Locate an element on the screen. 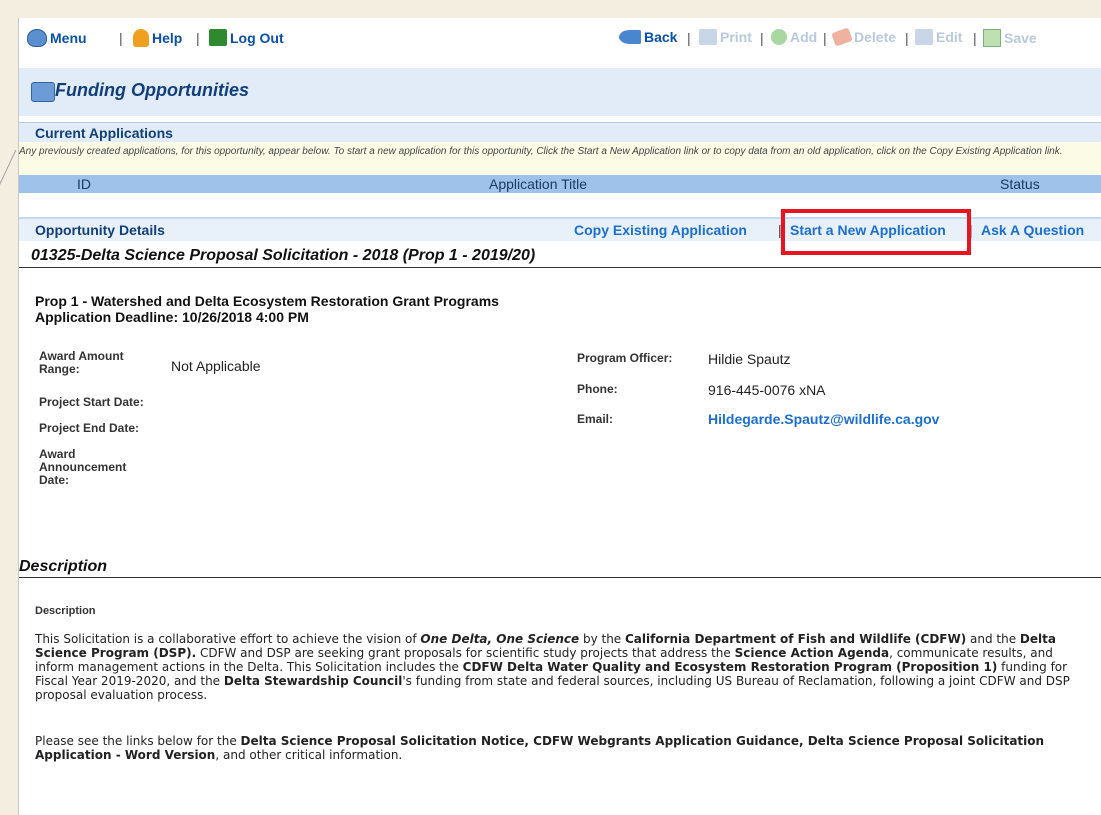  add-button: Add is located at coordinates (794, 37).